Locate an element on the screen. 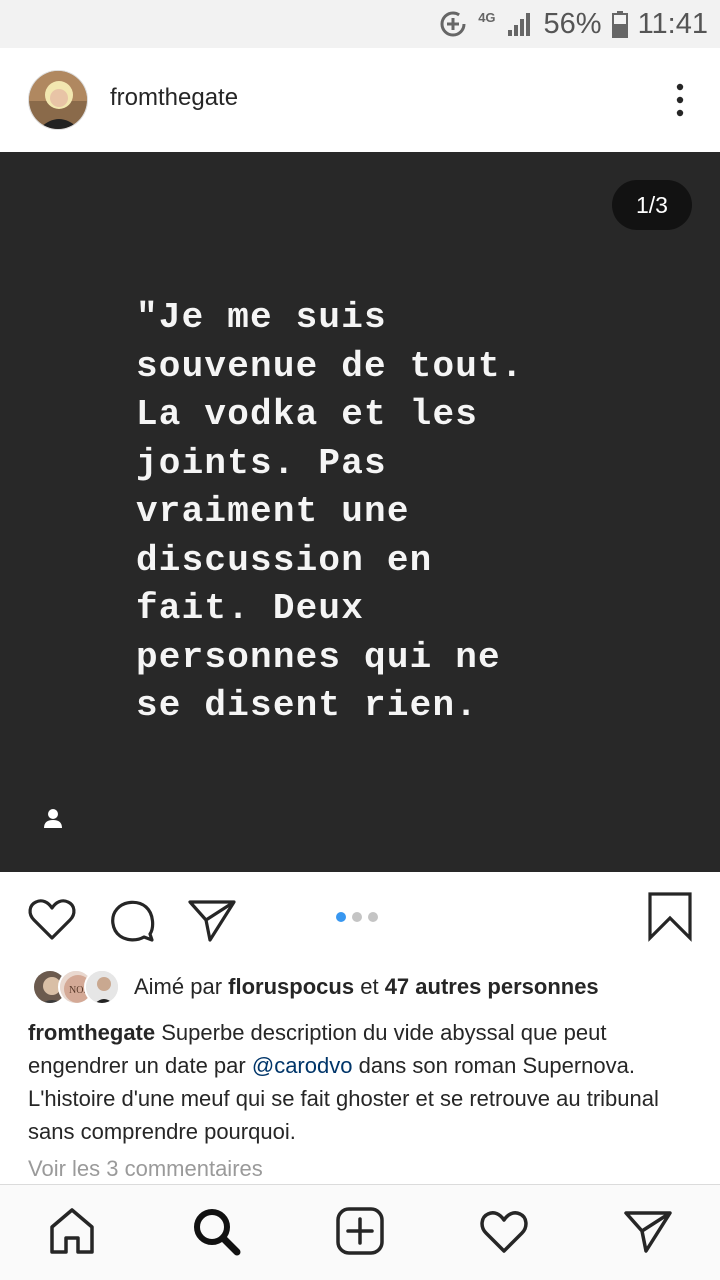 The width and height of the screenshot is (720, 1280). post-username: fromthegate is located at coordinates (174, 98).